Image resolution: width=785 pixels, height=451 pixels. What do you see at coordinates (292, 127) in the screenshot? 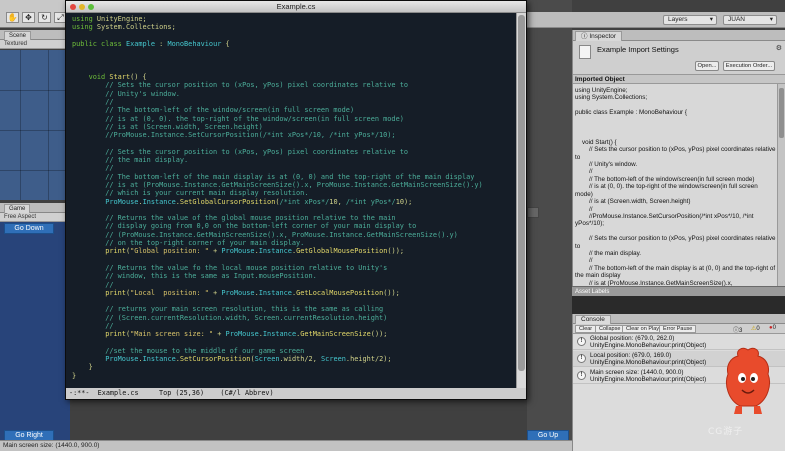
I see `code-line: // is at (Screen.width, Screen.height)` at bounding box center [292, 127].